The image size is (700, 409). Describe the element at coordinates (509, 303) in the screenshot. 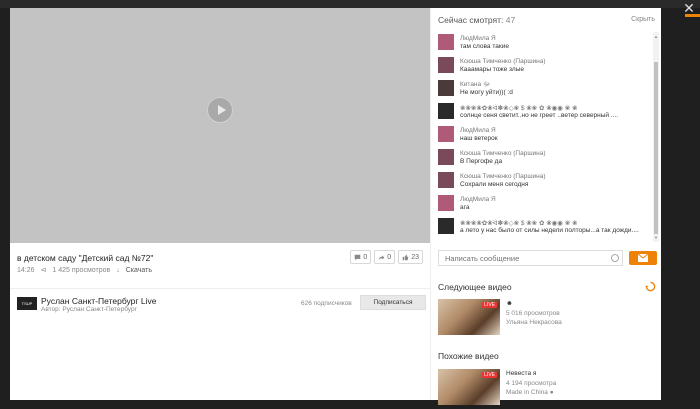

I see `video-card-title: ☻` at that location.